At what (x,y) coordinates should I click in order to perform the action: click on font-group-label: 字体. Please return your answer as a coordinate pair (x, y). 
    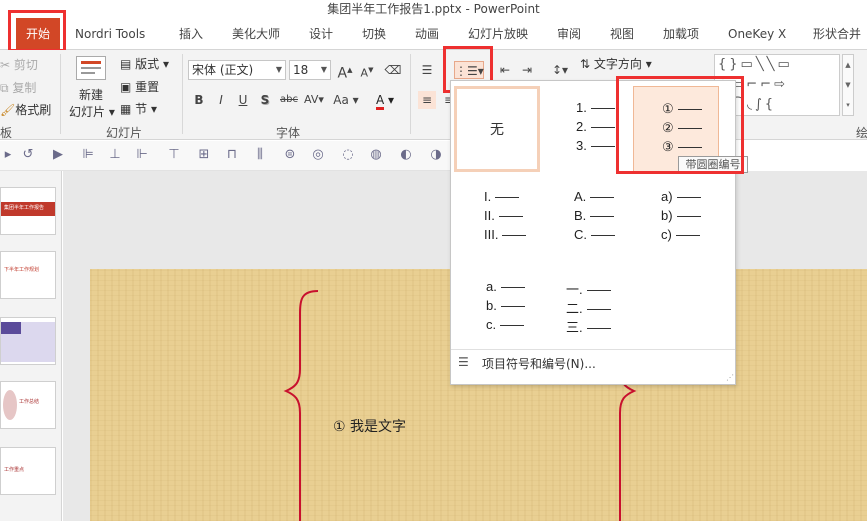
    Looking at the image, I should click on (288, 133).